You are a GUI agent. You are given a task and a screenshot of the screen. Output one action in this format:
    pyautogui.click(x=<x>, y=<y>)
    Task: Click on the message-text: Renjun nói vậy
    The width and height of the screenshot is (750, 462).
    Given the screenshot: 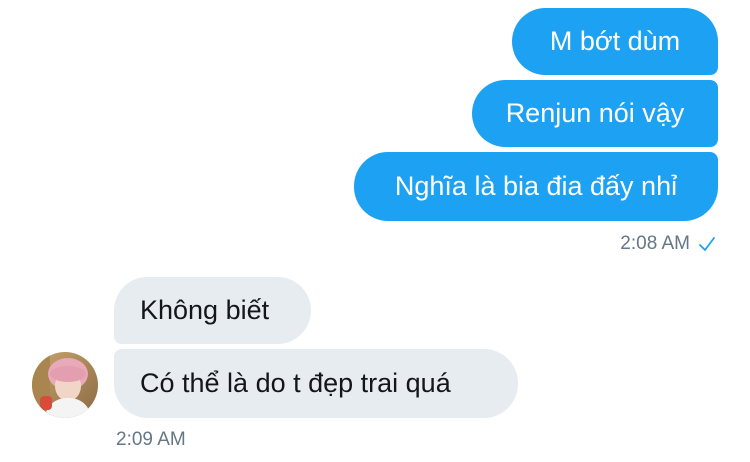 What is the action you would take?
    pyautogui.click(x=595, y=113)
    